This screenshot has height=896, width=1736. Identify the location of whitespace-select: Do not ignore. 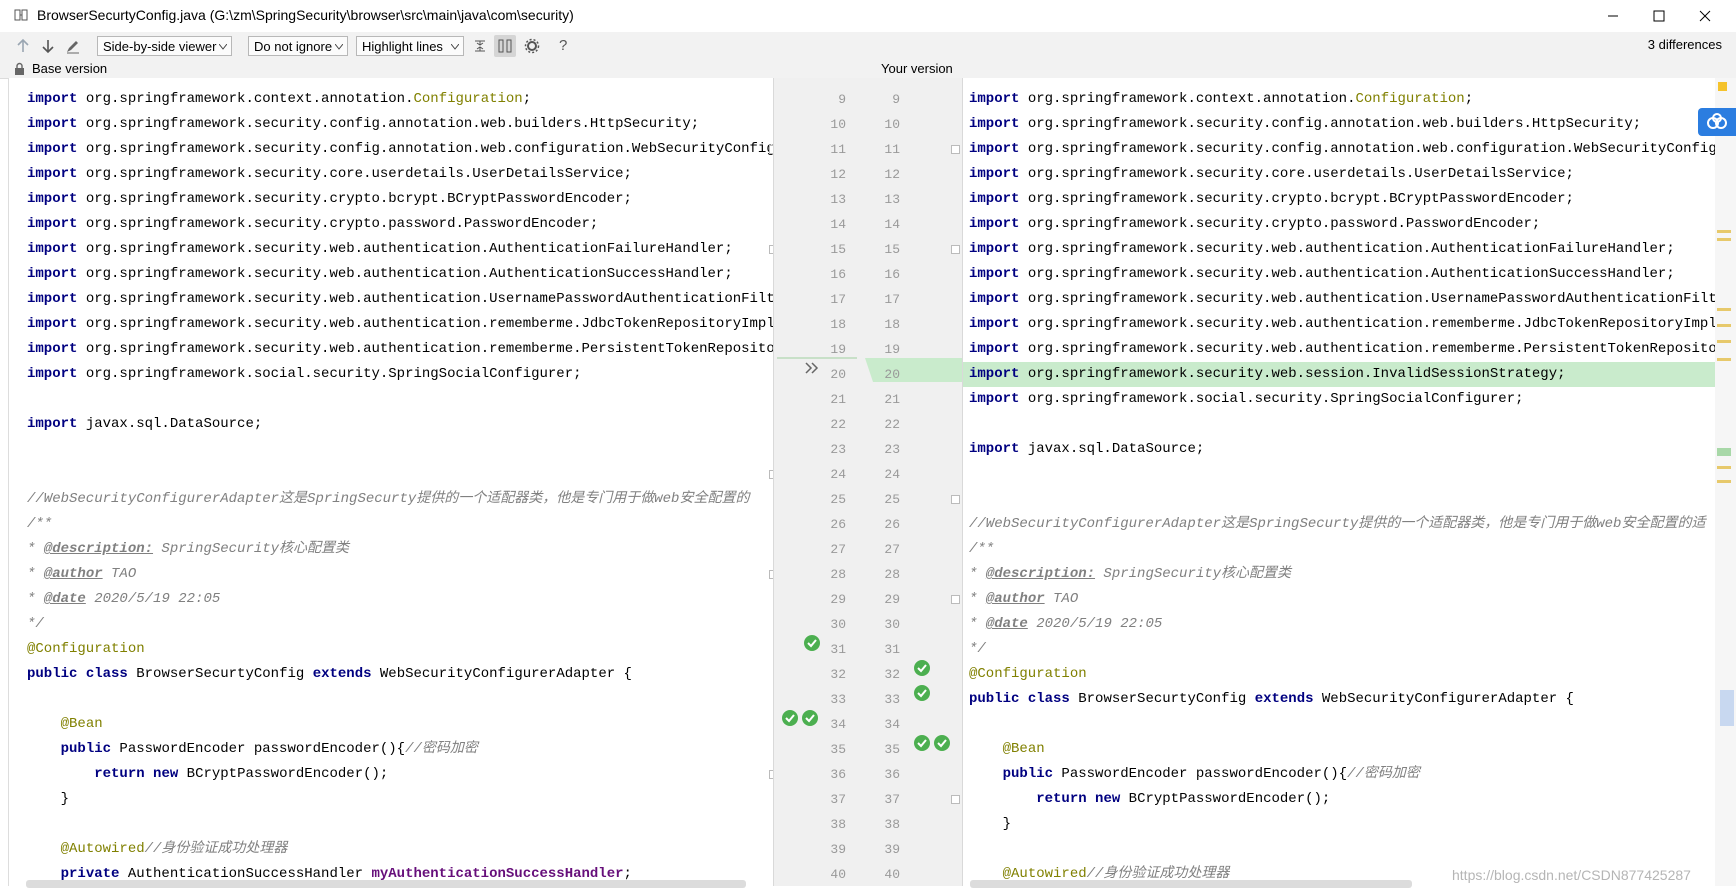
(298, 46).